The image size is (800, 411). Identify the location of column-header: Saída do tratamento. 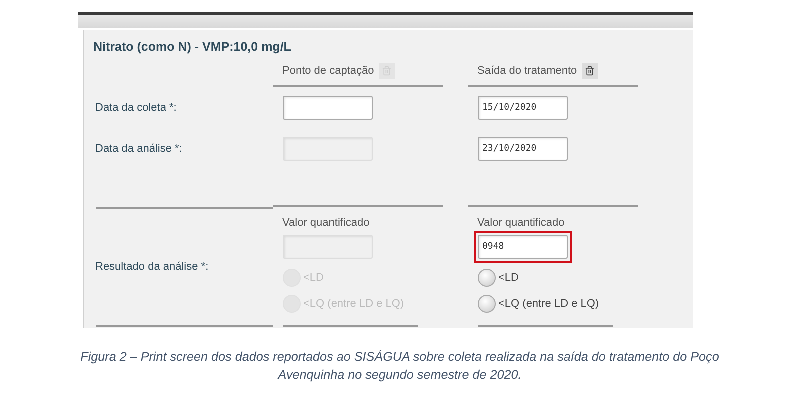
(528, 71).